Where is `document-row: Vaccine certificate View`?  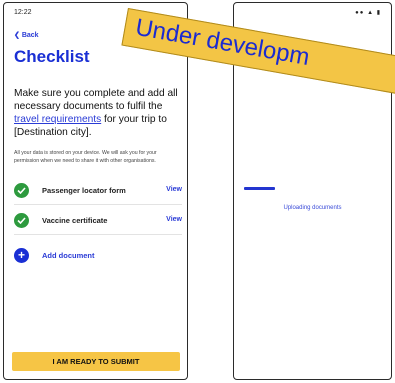
document-row: Vaccine certificate View is located at coordinates (98, 223).